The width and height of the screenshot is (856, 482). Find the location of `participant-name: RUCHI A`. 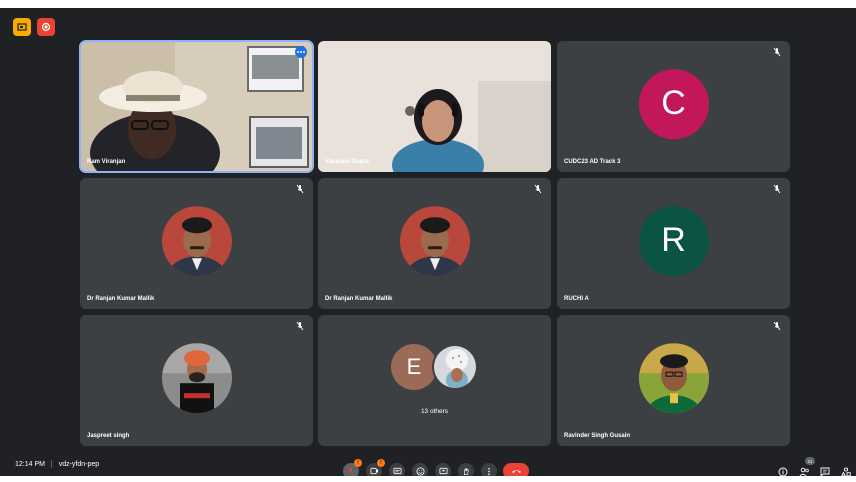

participant-name: RUCHI A is located at coordinates (576, 299).